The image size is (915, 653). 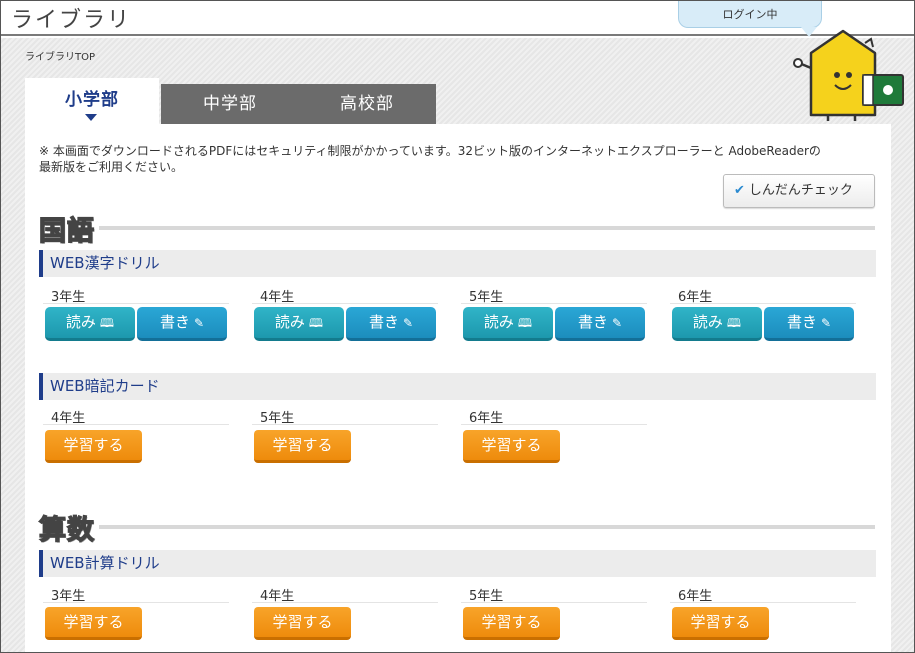 What do you see at coordinates (457, 563) in the screenshot?
I see `section-calc-drill: WEB計算ドリル` at bounding box center [457, 563].